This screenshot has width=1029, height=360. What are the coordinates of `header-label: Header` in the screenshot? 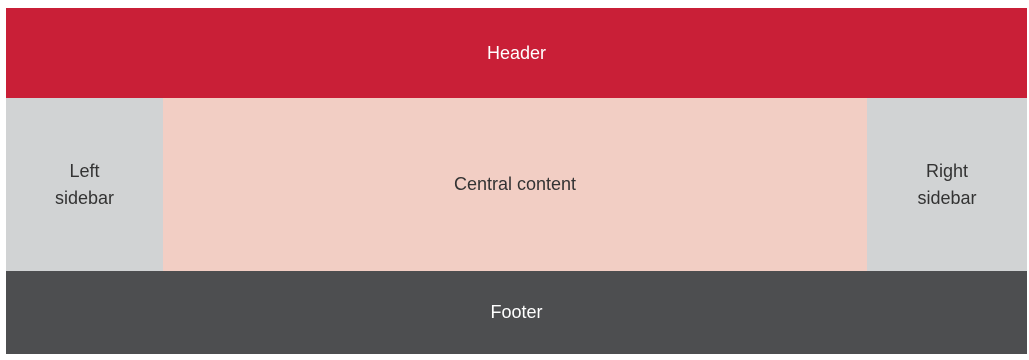 It's located at (516, 52).